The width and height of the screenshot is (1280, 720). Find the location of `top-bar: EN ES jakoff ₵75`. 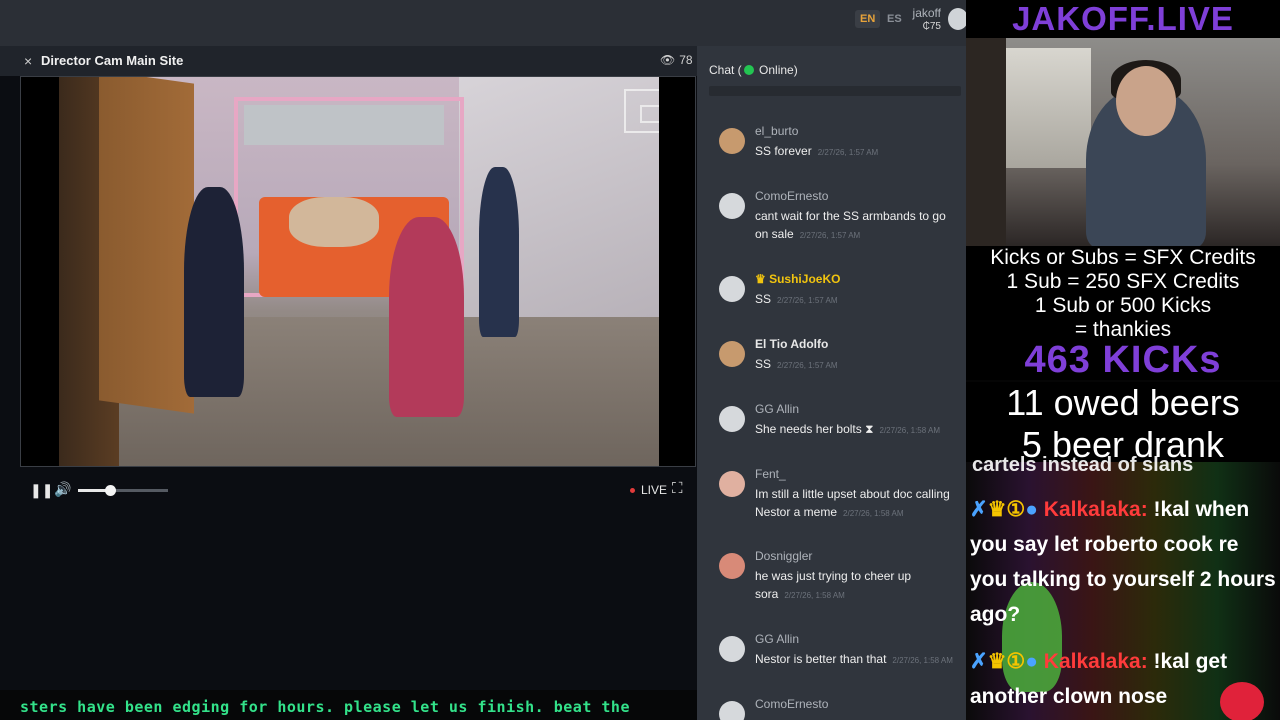

top-bar: EN ES jakoff ₵75 is located at coordinates (484, 23).